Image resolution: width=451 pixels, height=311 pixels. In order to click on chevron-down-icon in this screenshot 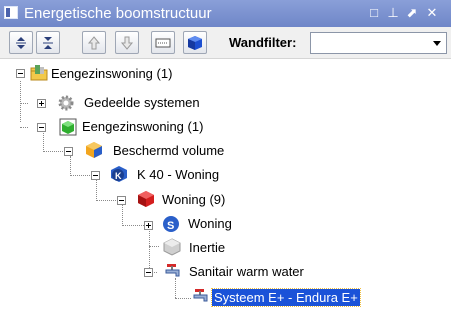, I will do `click(437, 43)`.